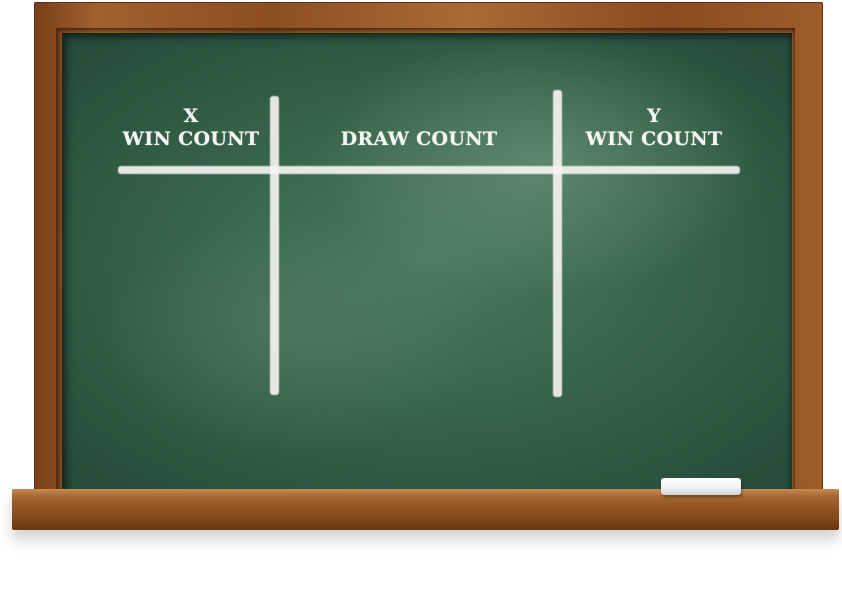  I want to click on chalk-ledge, so click(425, 509).